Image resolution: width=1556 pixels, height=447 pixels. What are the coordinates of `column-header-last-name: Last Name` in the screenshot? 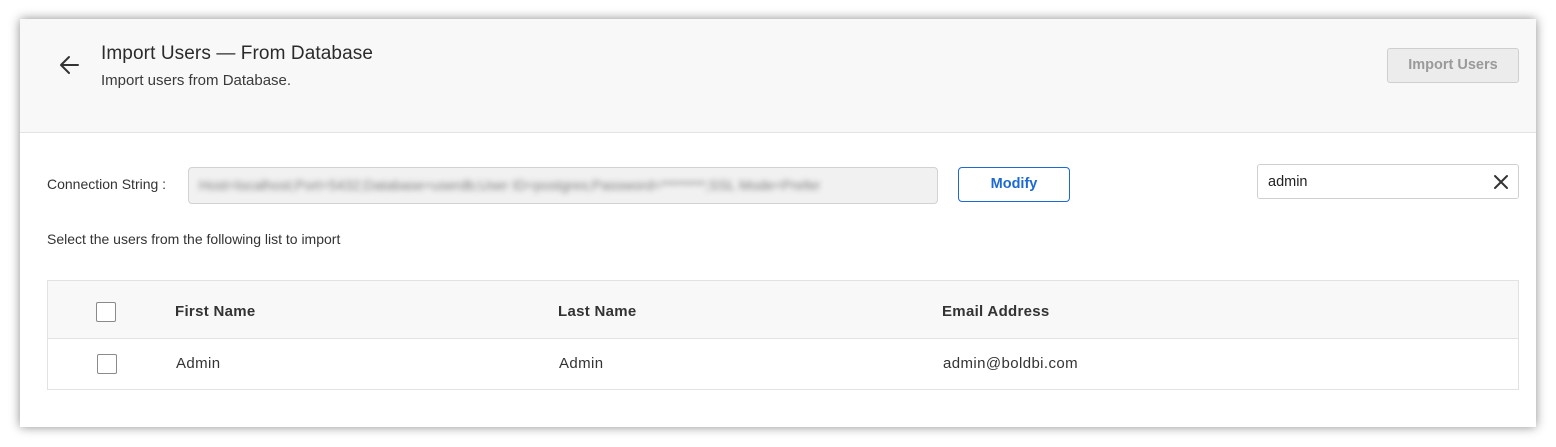 It's located at (597, 311).